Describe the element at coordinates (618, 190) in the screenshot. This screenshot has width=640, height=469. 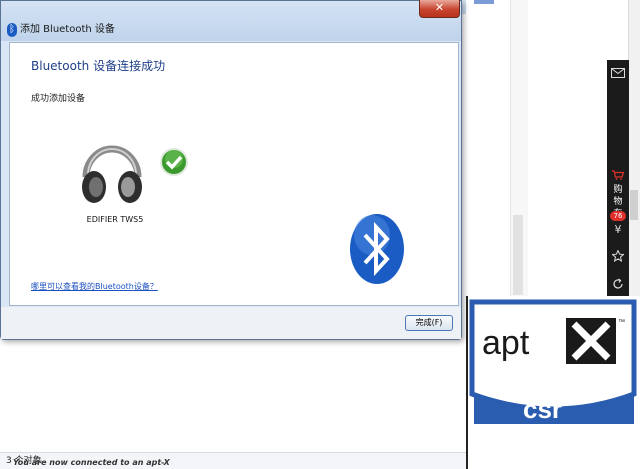
I see `cart-label-1: 购` at that location.